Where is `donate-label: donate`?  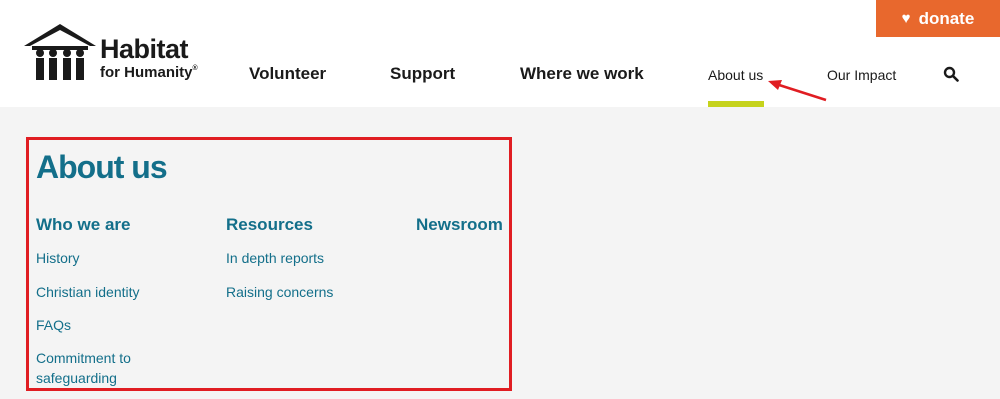
donate-label: donate is located at coordinates (946, 18).